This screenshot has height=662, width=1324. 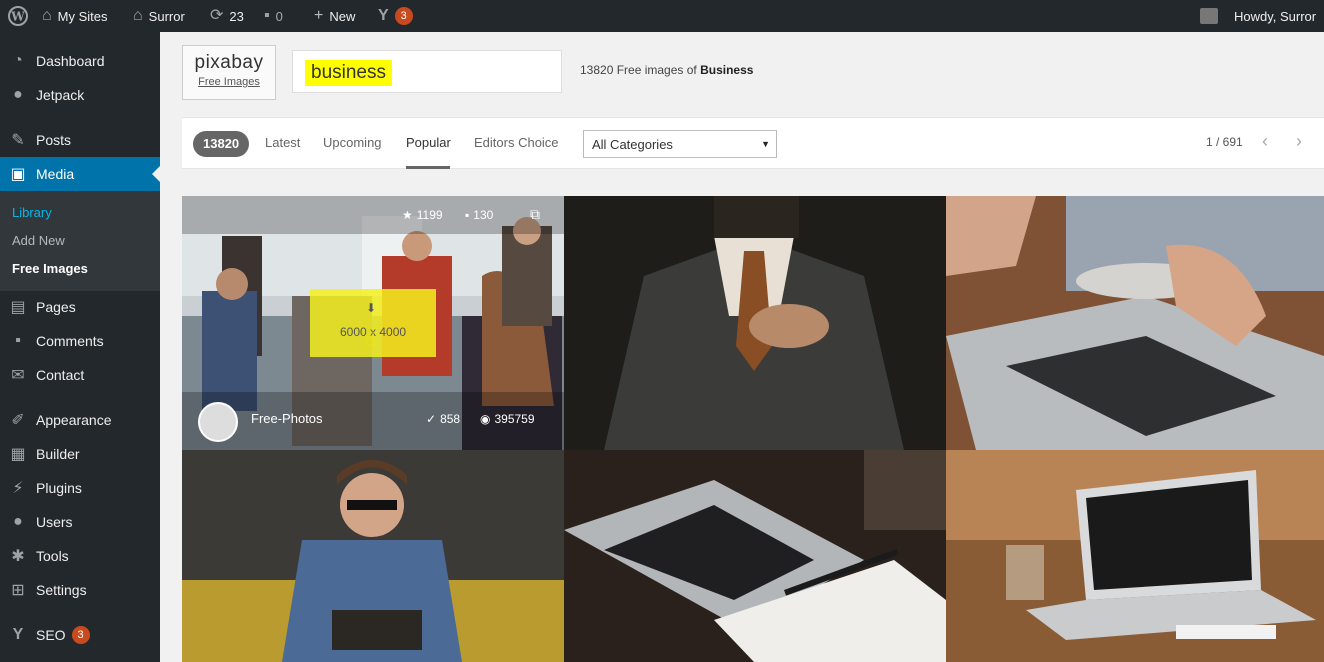 What do you see at coordinates (1258, 16) in the screenshot?
I see `account-menu: Howdy, Surror` at bounding box center [1258, 16].